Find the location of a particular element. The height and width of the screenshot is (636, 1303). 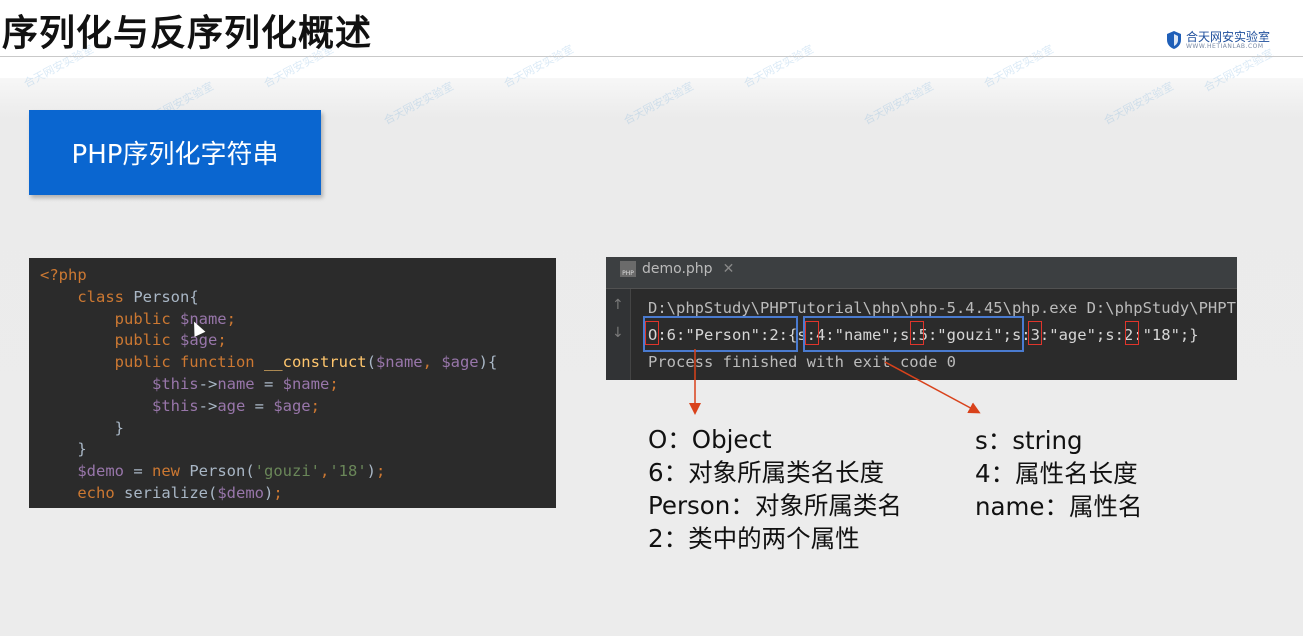

explain-string: s：string is located at coordinates (1029, 440).